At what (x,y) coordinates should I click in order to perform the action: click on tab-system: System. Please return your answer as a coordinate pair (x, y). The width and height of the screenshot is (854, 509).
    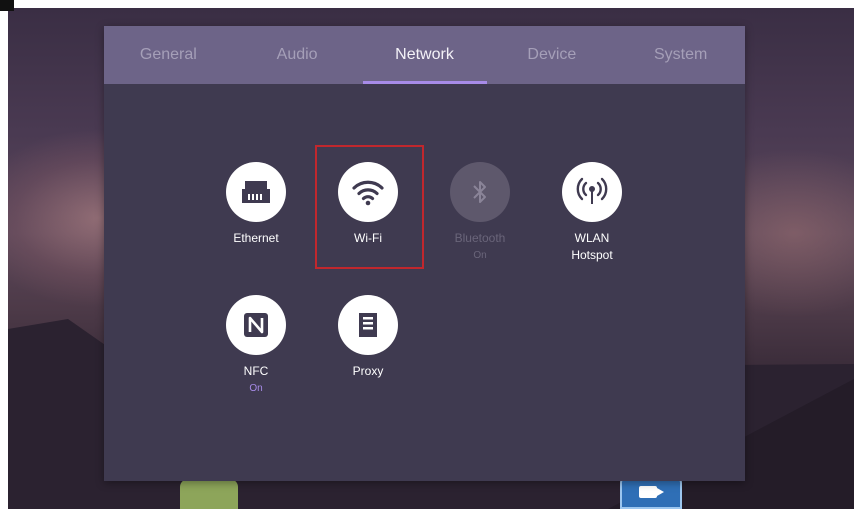
    Looking at the image, I should click on (680, 55).